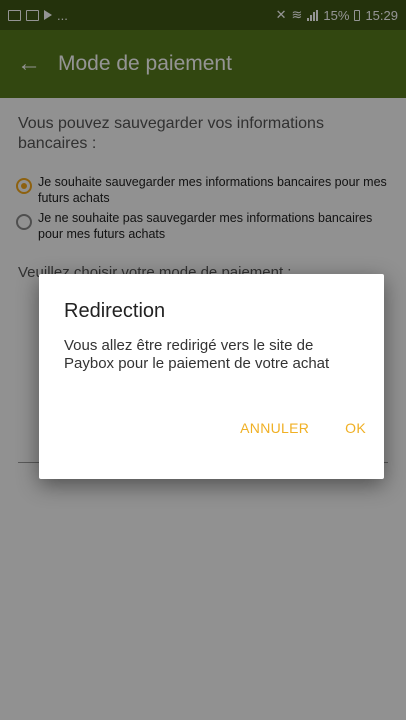 The width and height of the screenshot is (406, 720). Describe the element at coordinates (274, 428) in the screenshot. I see `cancel-button: ANNULER` at that location.